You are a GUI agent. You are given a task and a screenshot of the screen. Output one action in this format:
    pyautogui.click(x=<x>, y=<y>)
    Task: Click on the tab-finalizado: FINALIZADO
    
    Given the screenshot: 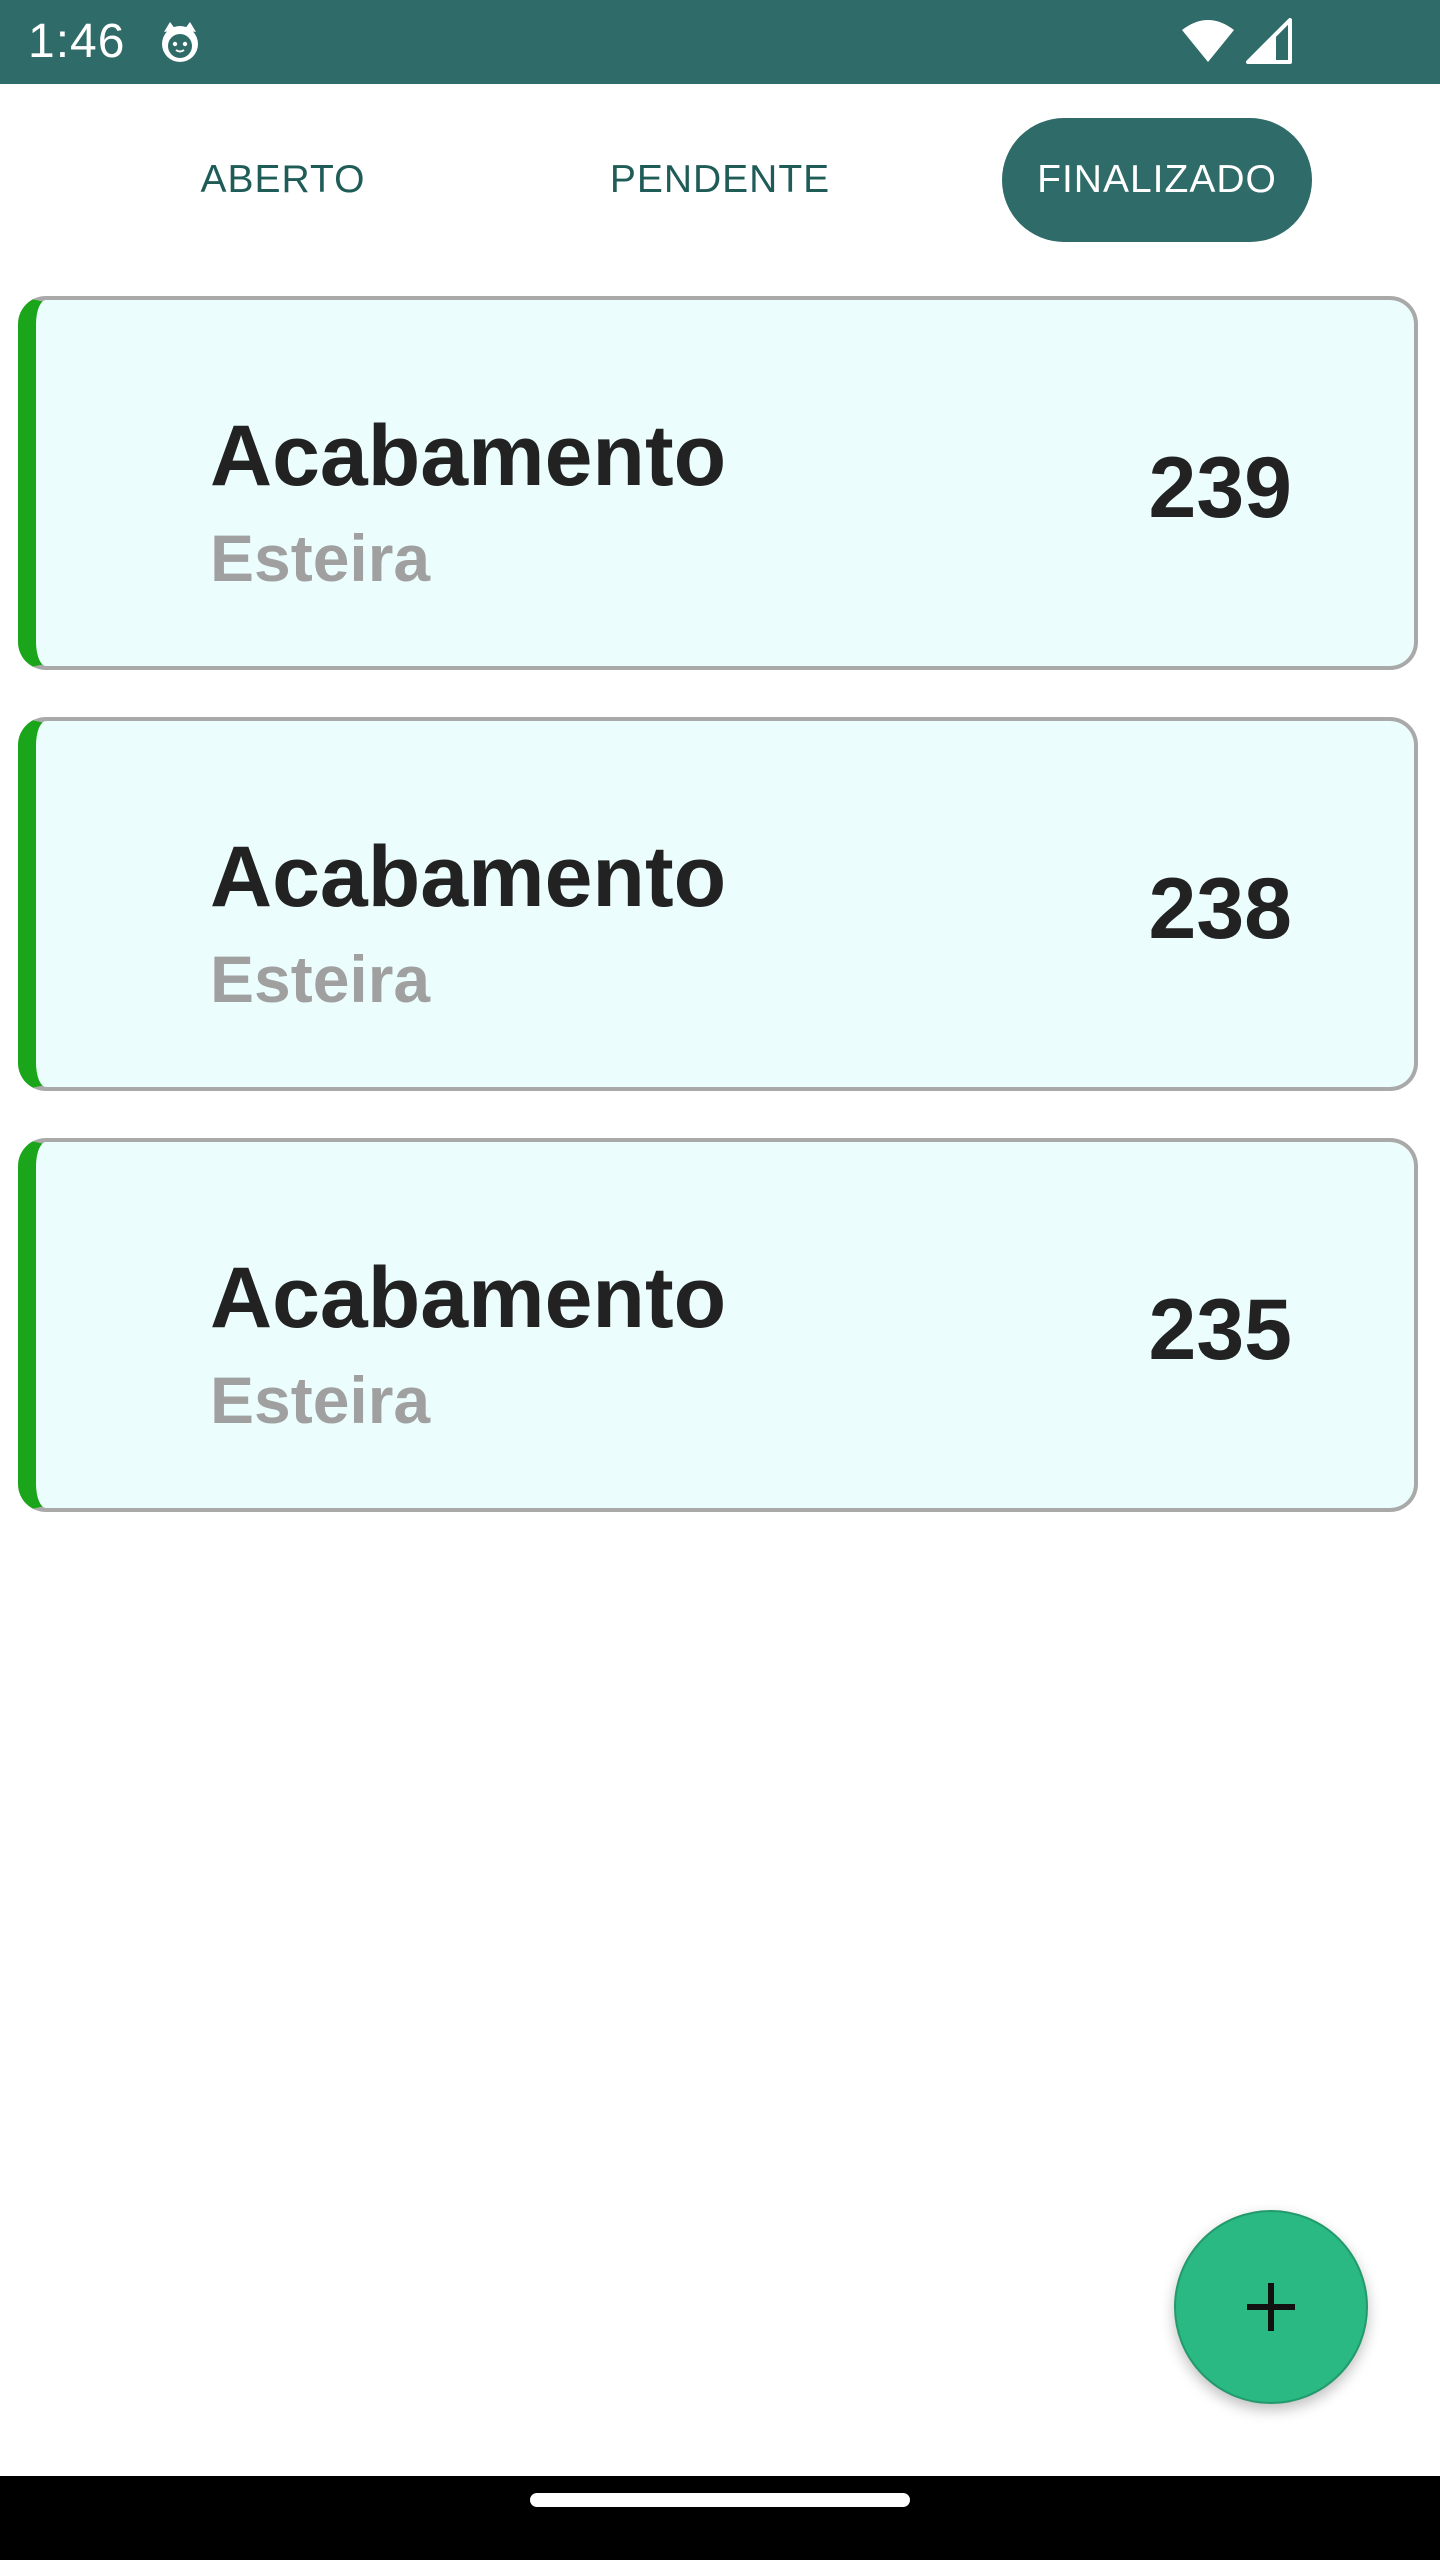 What is the action you would take?
    pyautogui.click(x=1157, y=180)
    